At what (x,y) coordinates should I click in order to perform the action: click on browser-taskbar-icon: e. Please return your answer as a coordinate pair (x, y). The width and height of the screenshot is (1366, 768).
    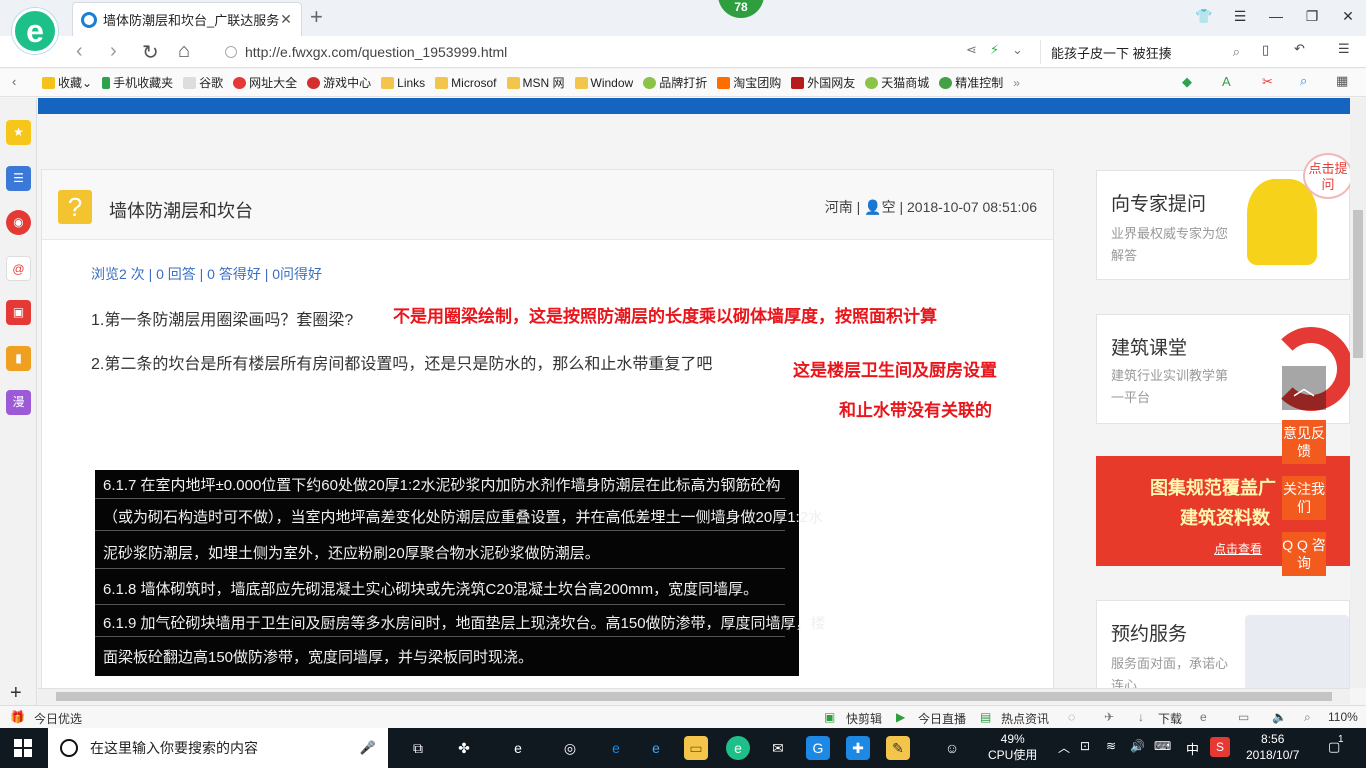
    Looking at the image, I should click on (738, 748).